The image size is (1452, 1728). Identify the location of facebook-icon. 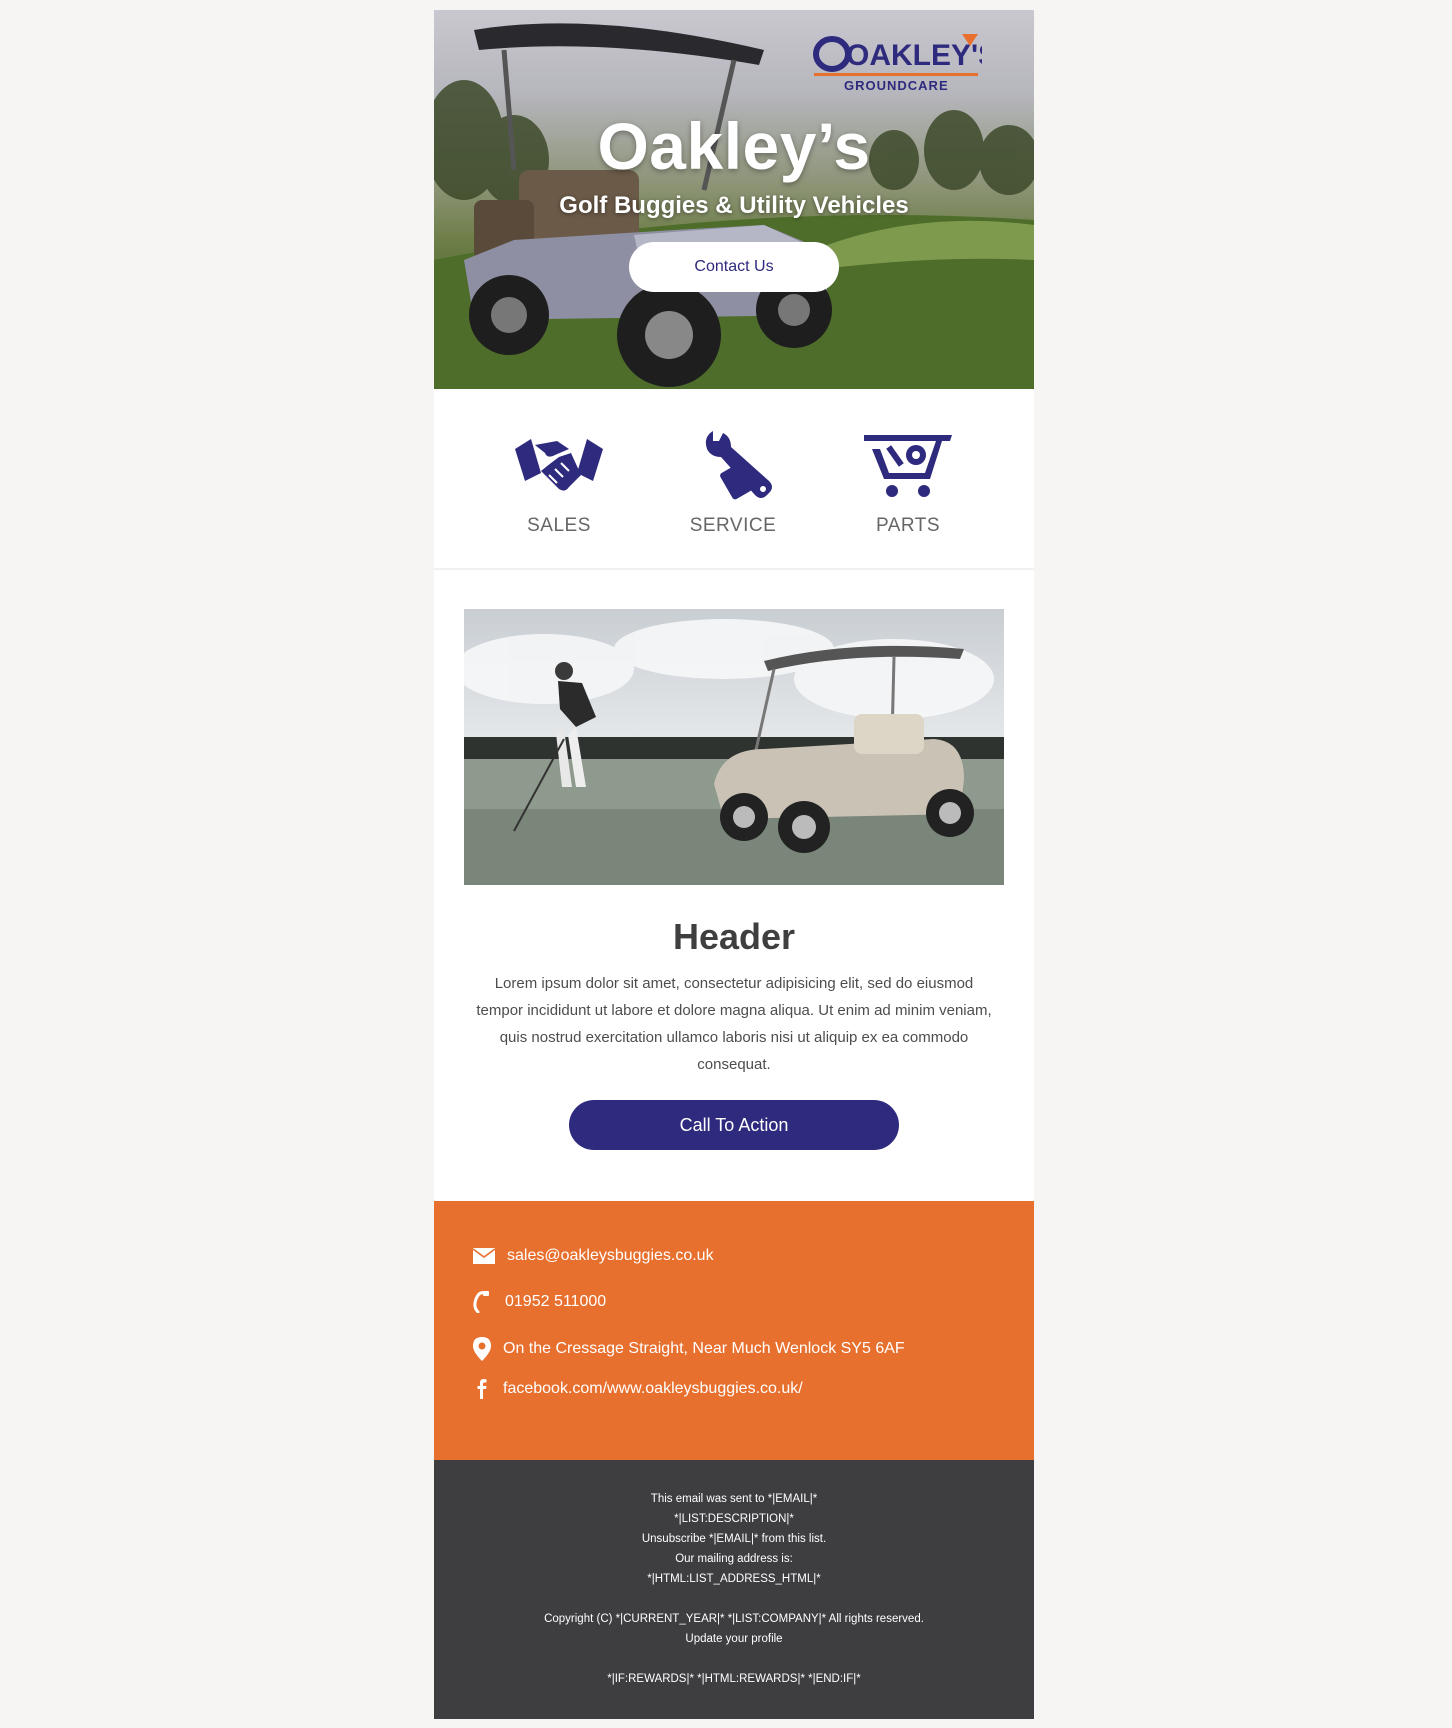
(482, 1389).